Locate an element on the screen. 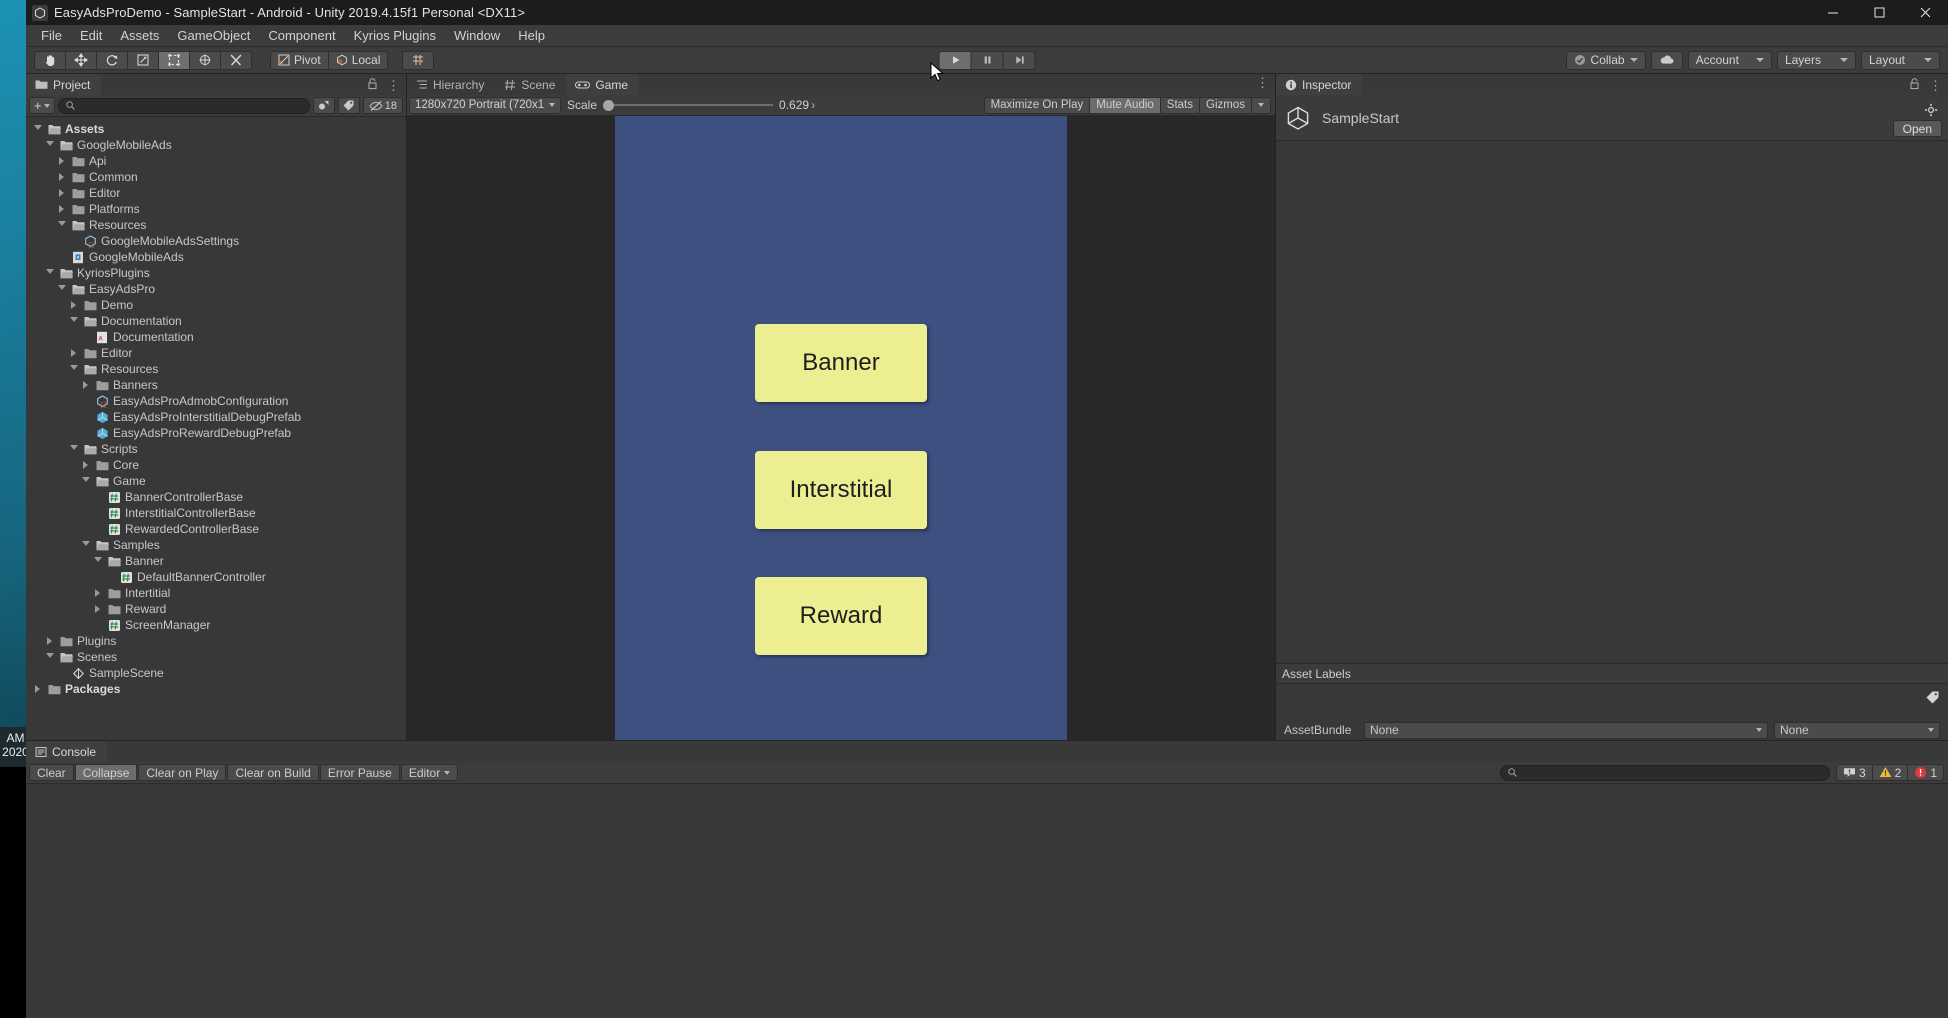 The image size is (1948, 1018). menu-component: Component is located at coordinates (301, 36).